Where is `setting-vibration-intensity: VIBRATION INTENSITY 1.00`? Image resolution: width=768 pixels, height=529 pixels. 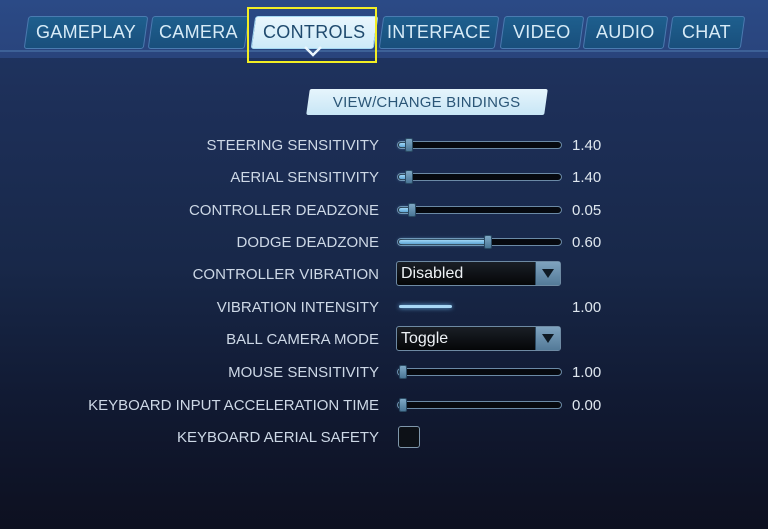 setting-vibration-intensity: VIBRATION INTENSITY 1.00 is located at coordinates (384, 307).